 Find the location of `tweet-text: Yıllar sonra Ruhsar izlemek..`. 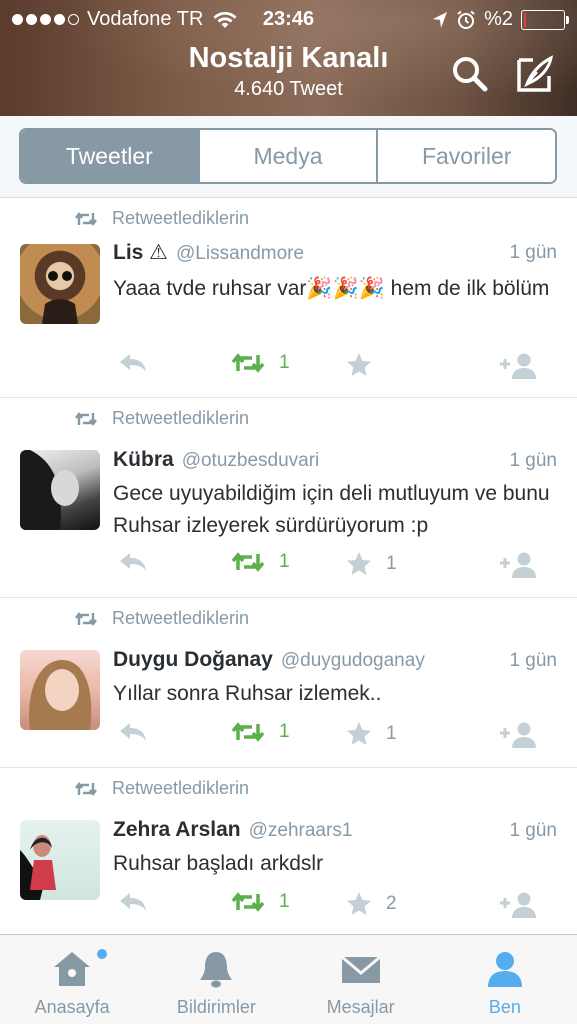

tweet-text: Yıllar sonra Ruhsar izlemek.. is located at coordinates (247, 693).